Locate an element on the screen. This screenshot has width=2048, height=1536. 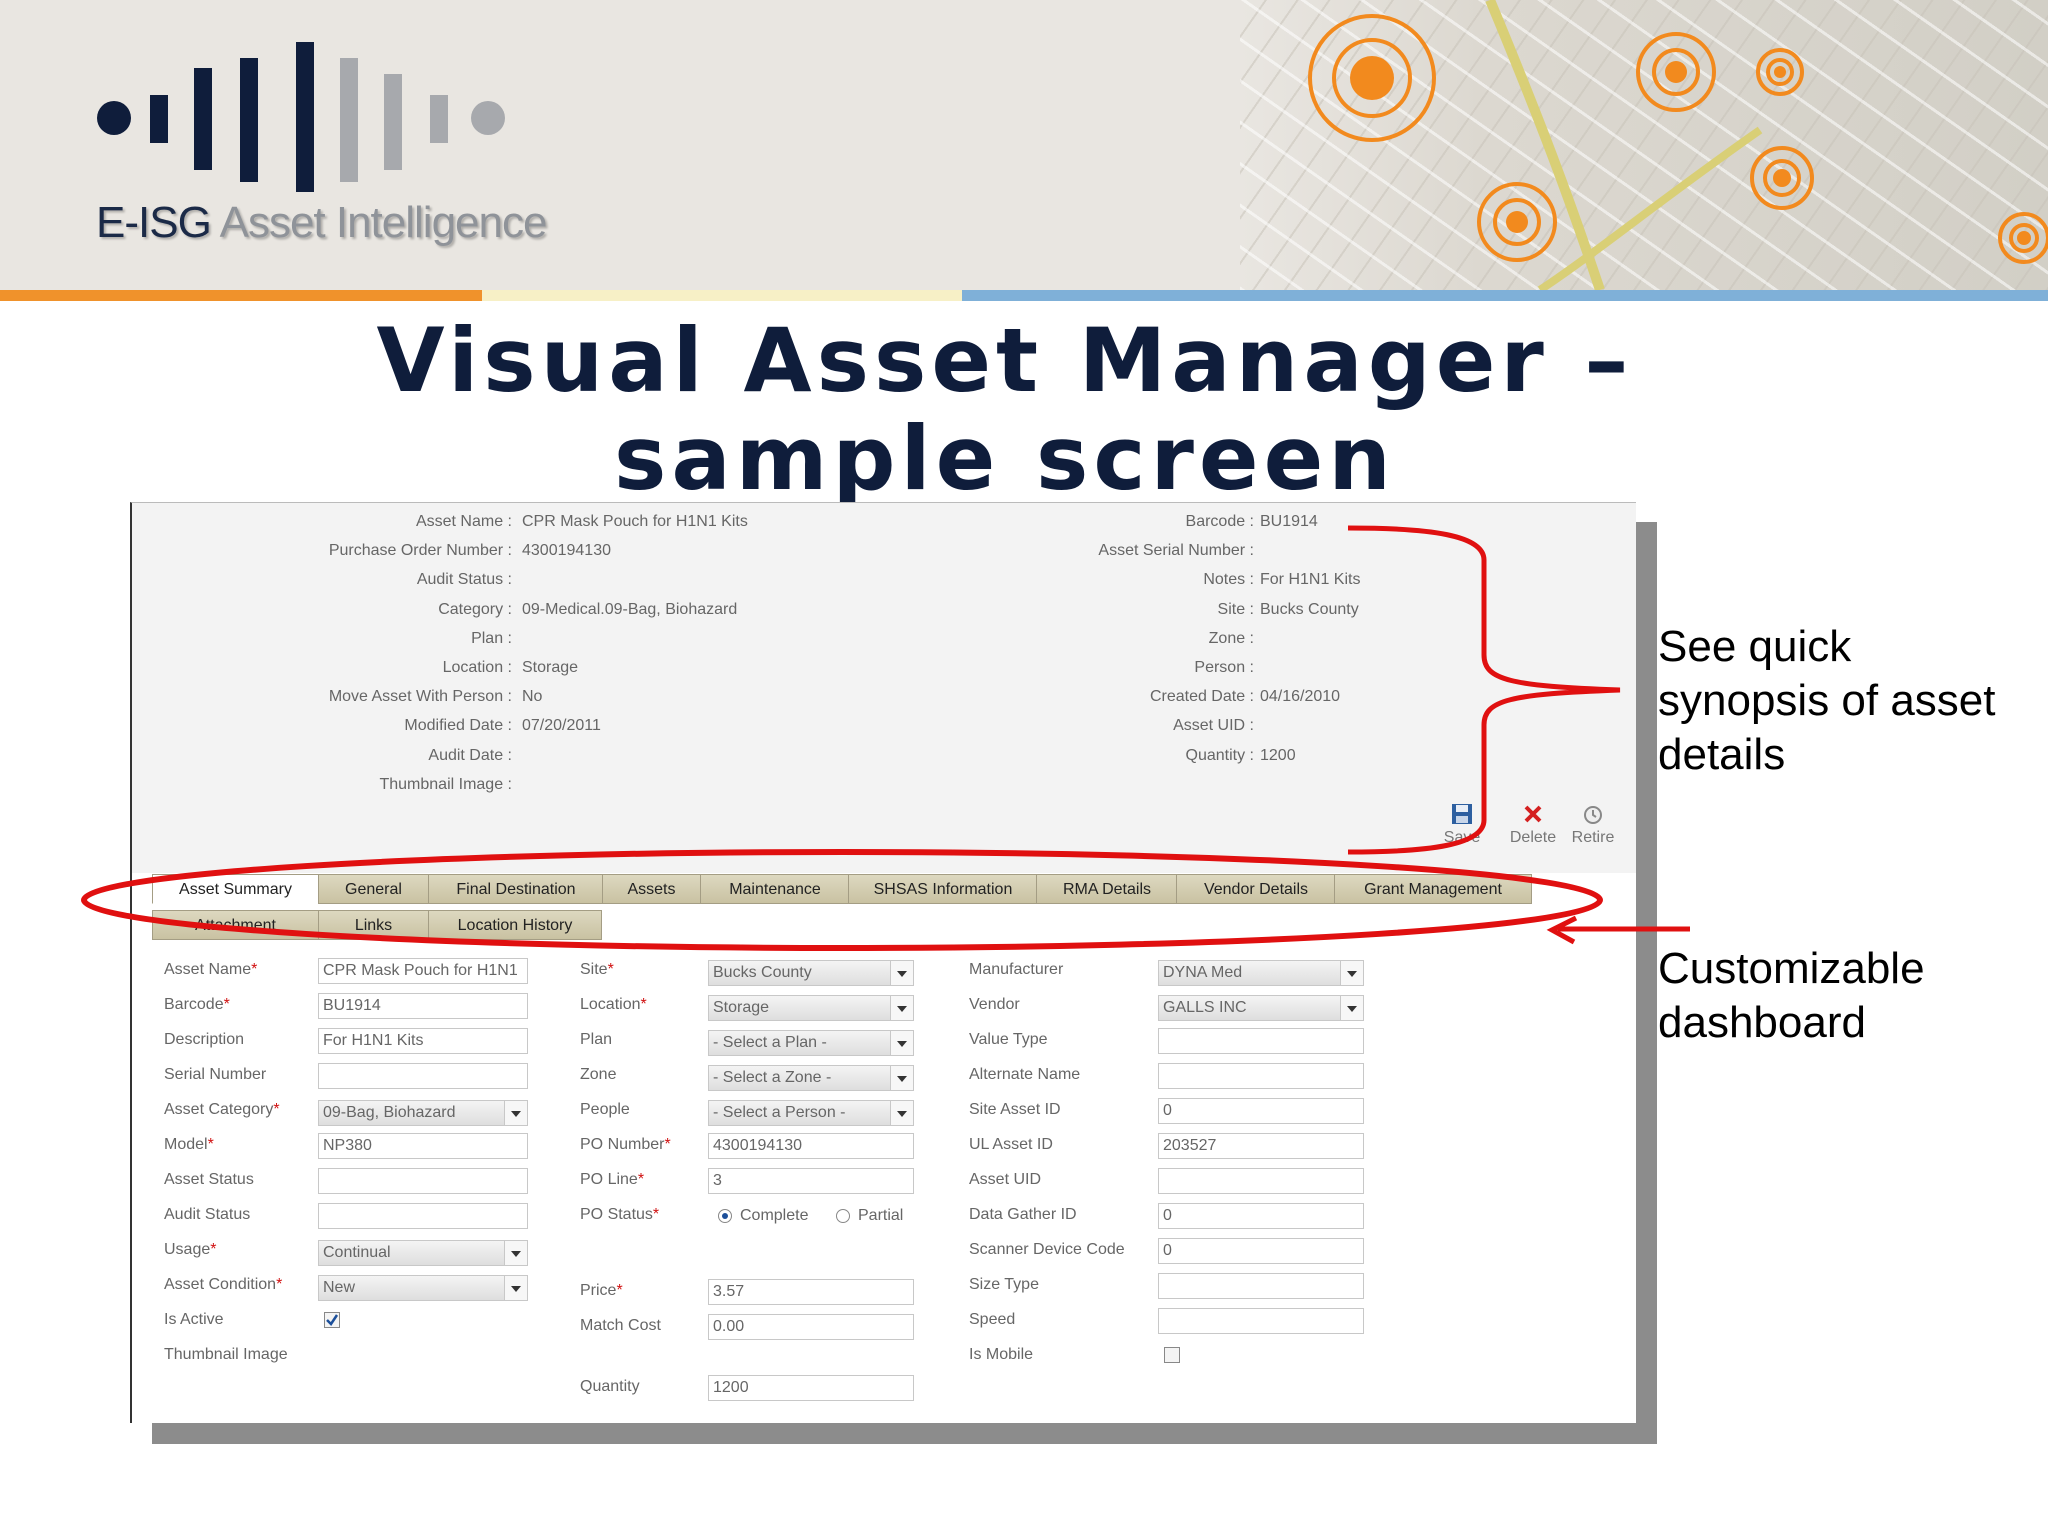
field-label-text: Usage is located at coordinates (187, 1249).